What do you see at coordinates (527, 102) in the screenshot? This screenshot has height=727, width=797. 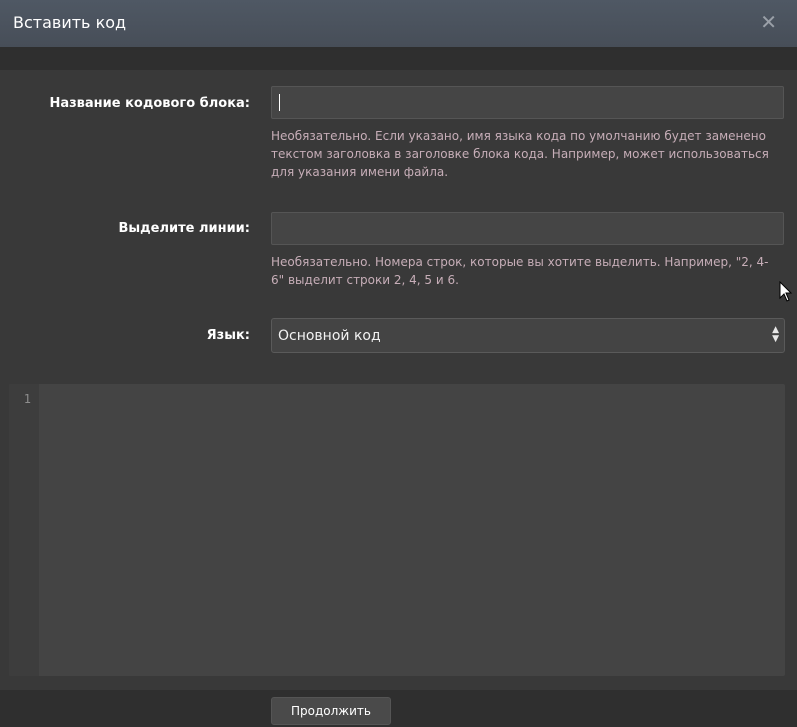 I see `block-name-input` at bounding box center [527, 102].